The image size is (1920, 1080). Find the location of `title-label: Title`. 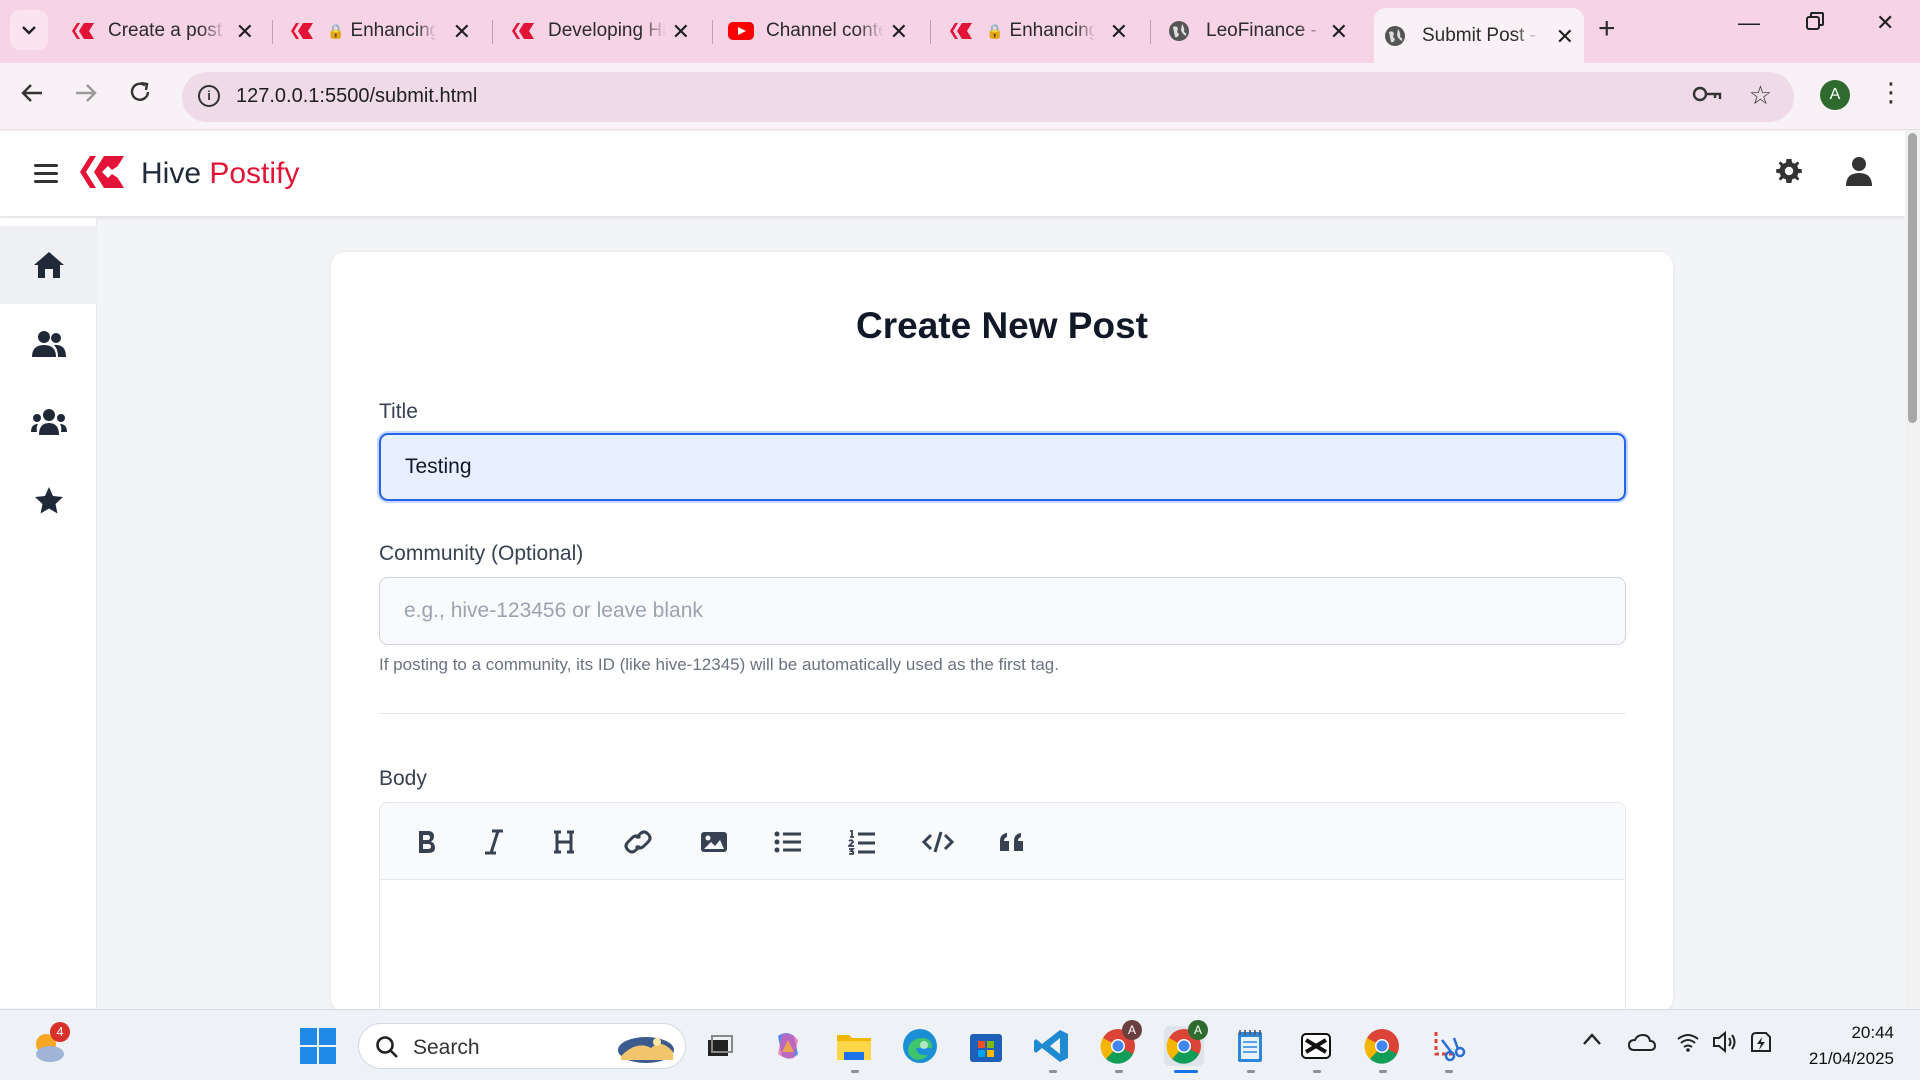

title-label: Title is located at coordinates (398, 411).